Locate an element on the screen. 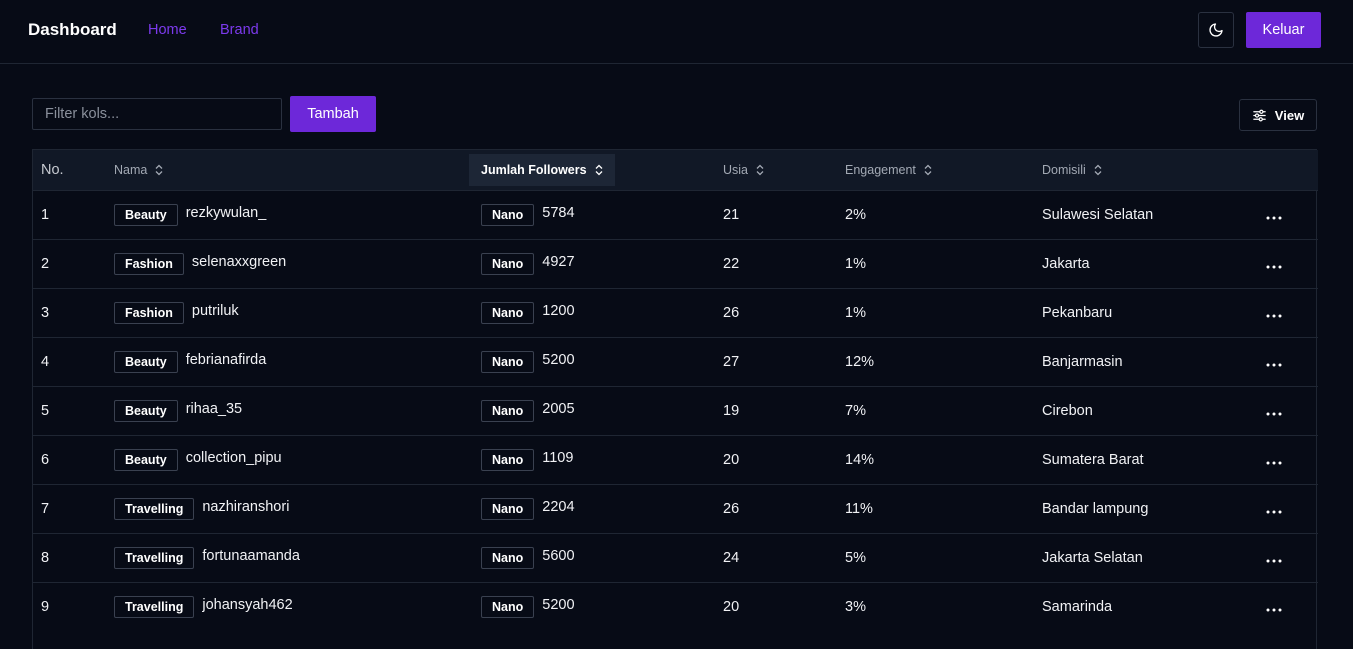  followers-cell: Nano 5784 is located at coordinates (602, 214).